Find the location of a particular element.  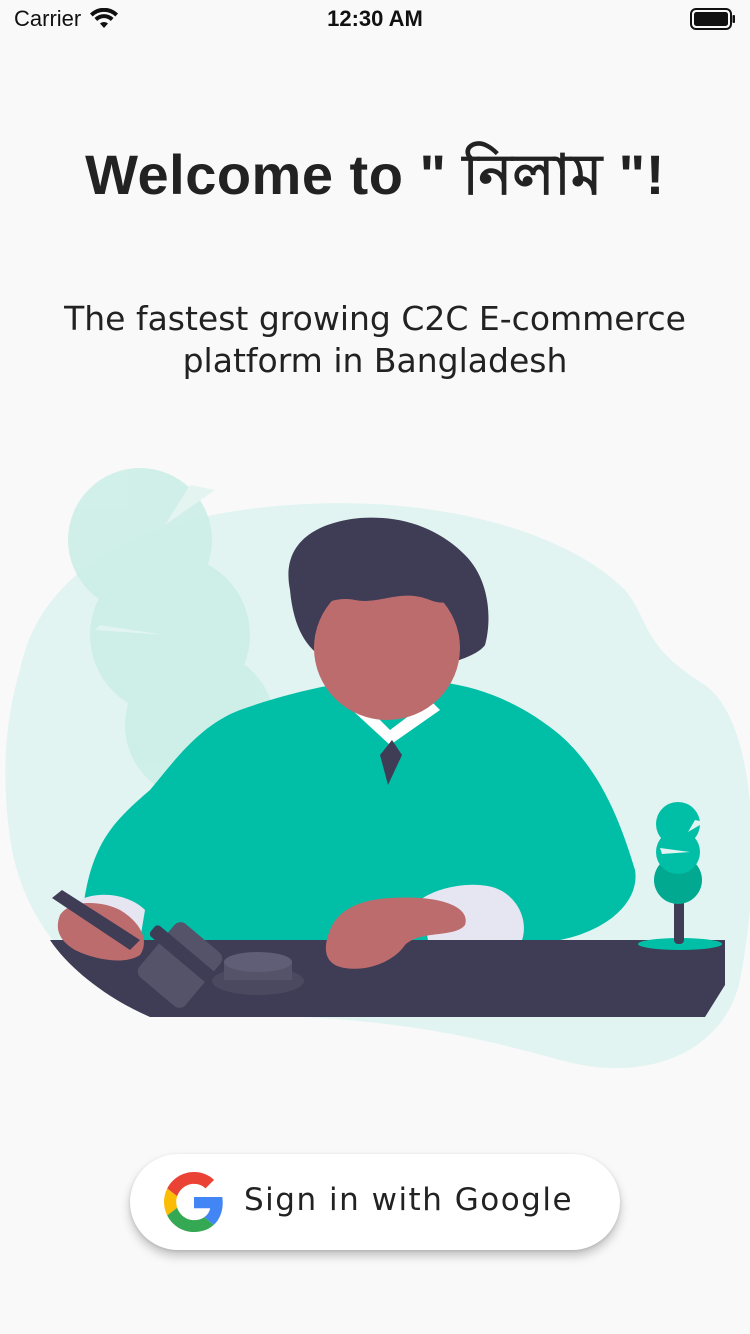

welcome-title: Welcome to " নিলাম "! is located at coordinates (375, 174).